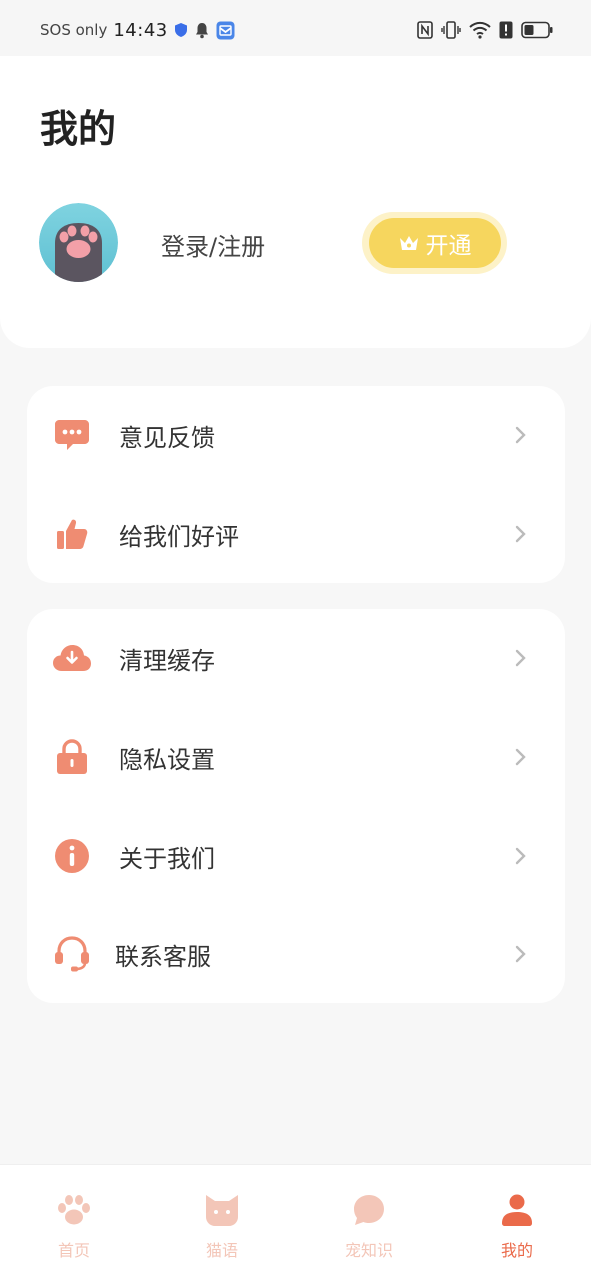 This screenshot has width=591, height=1280. Describe the element at coordinates (72, 856) in the screenshot. I see `info-icon` at that location.